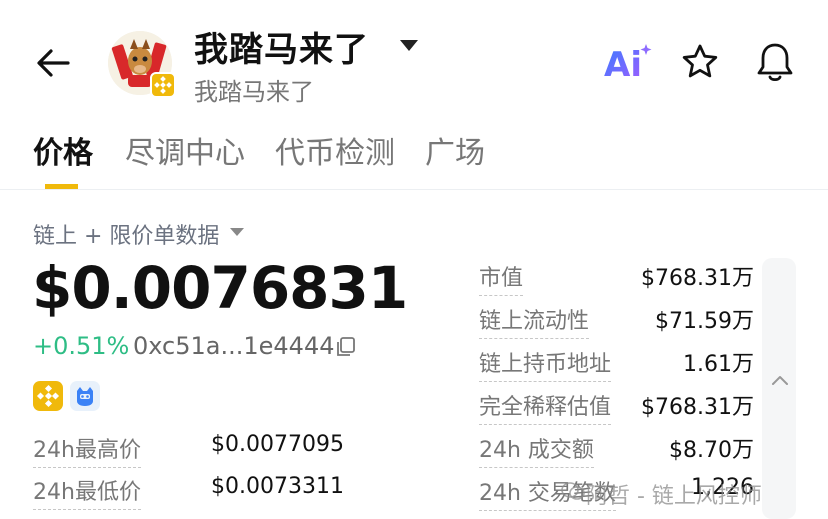  What do you see at coordinates (780, 381) in the screenshot?
I see `chevron-up-icon` at bounding box center [780, 381].